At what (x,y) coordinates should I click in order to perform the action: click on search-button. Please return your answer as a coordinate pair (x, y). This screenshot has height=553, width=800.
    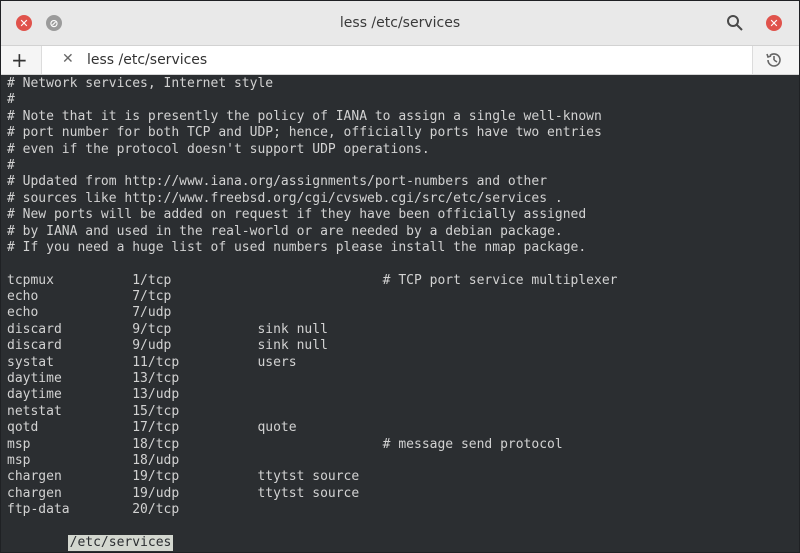
    Looking at the image, I should click on (735, 23).